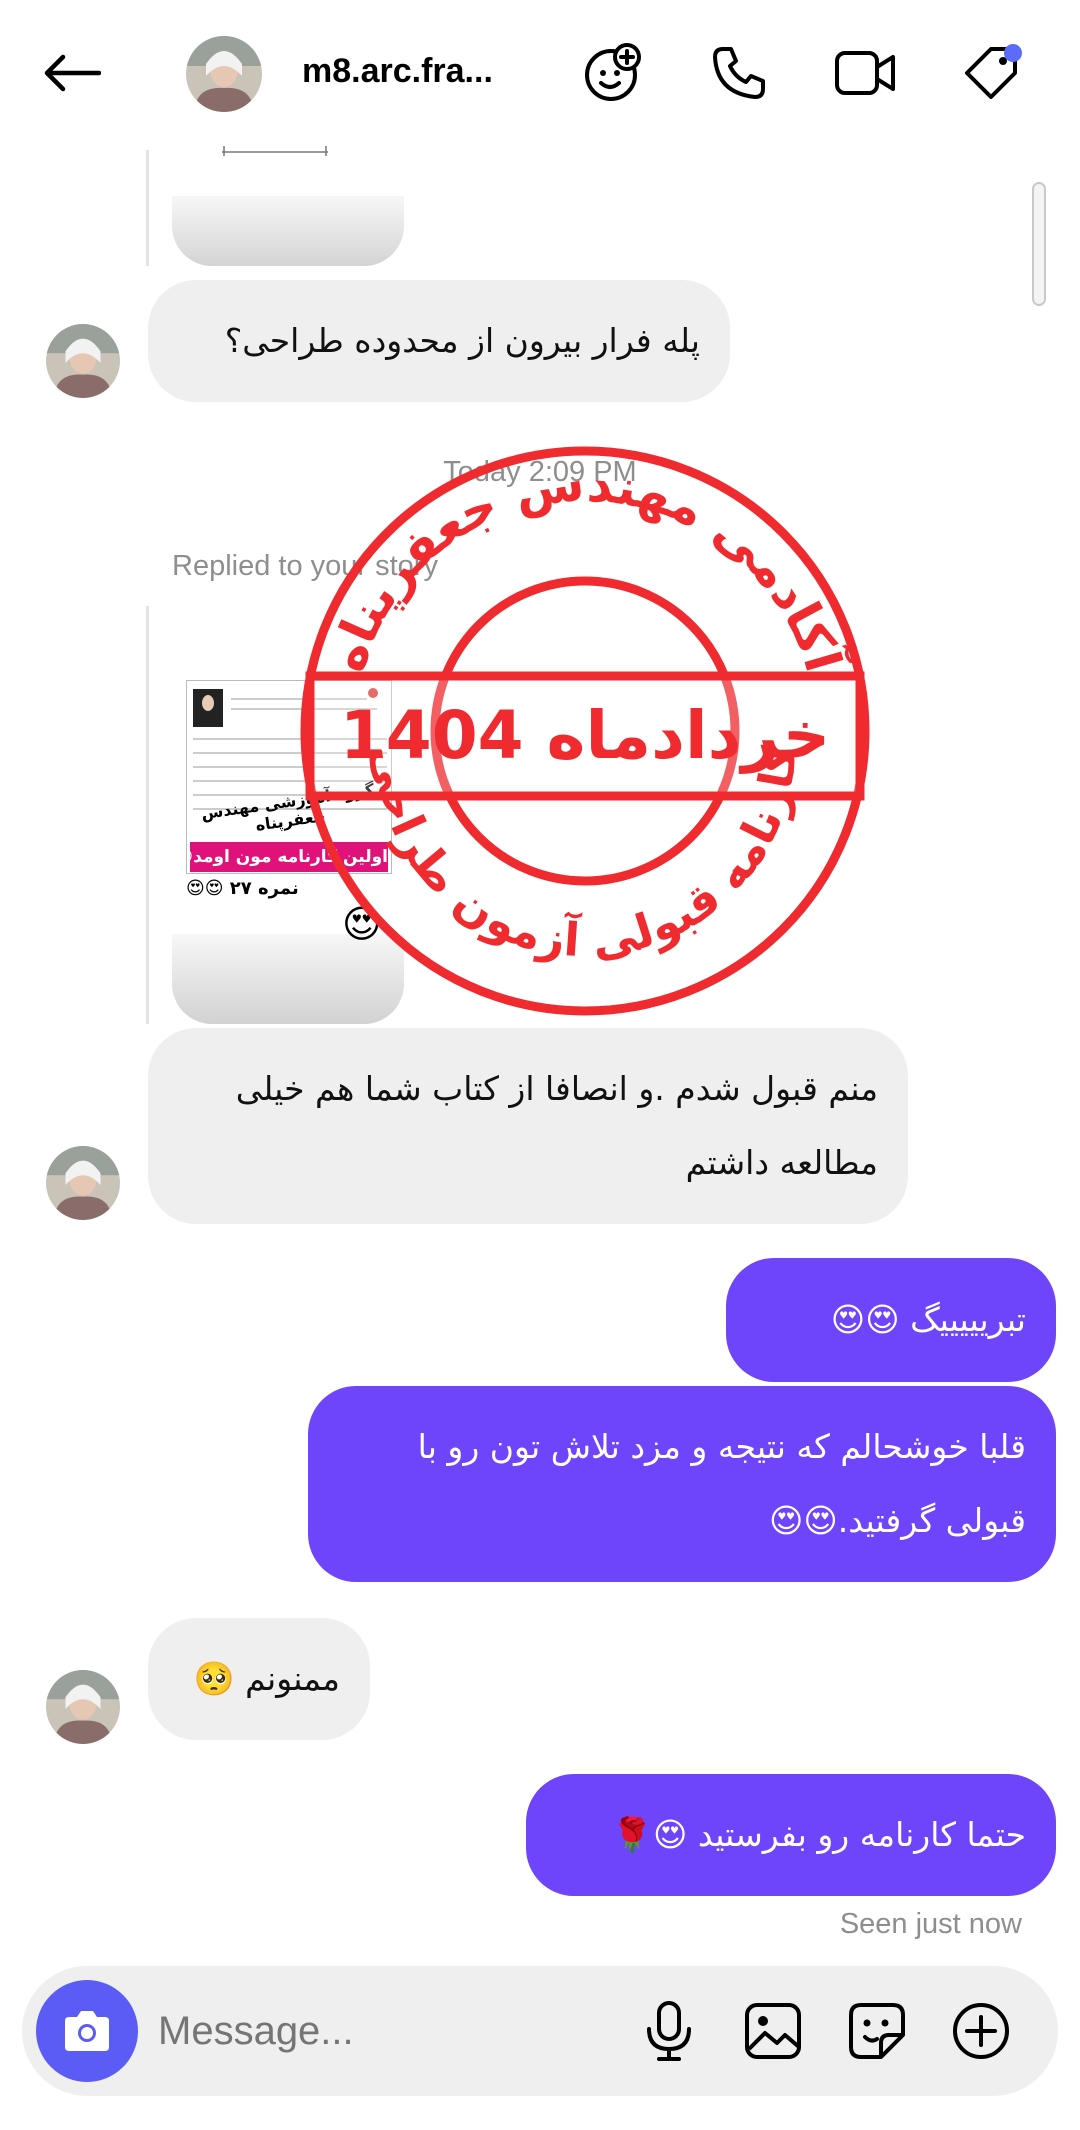 This screenshot has height=2130, width=1080. I want to click on camera-button, so click(87, 2031).